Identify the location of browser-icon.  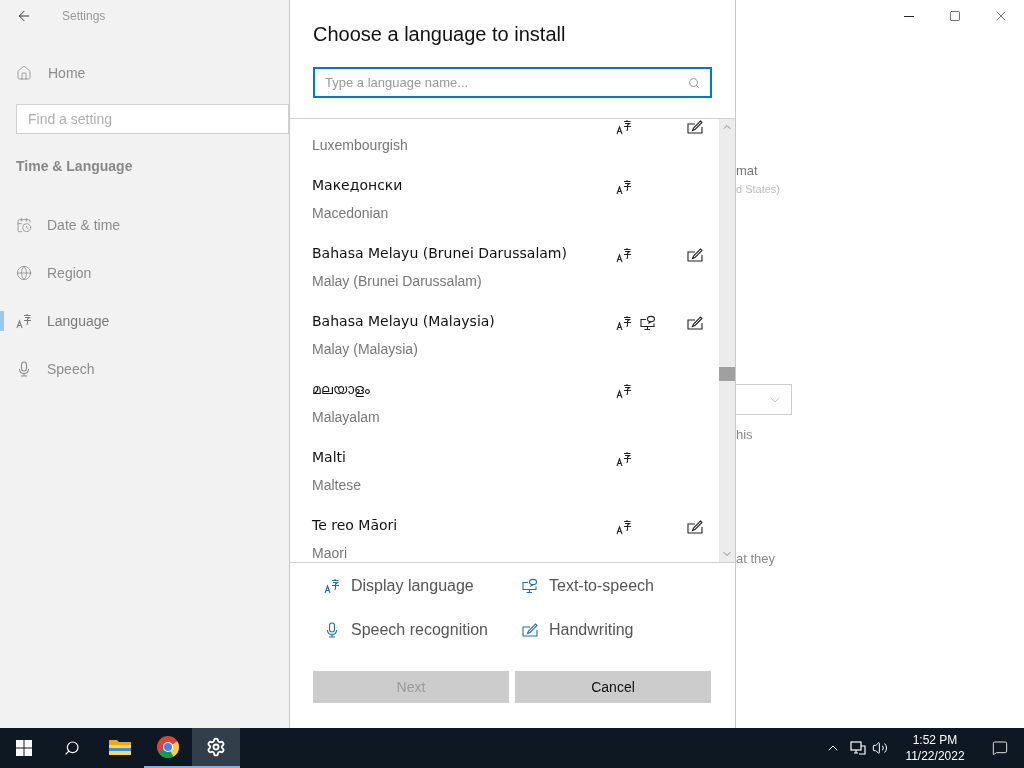
(168, 747).